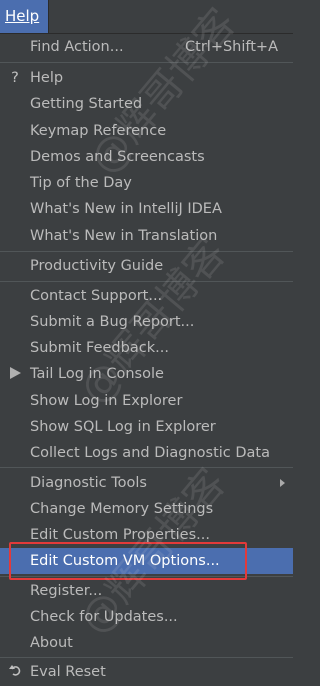 This screenshot has height=686, width=320. I want to click on menu-item-label: Productivity Guide, so click(97, 266).